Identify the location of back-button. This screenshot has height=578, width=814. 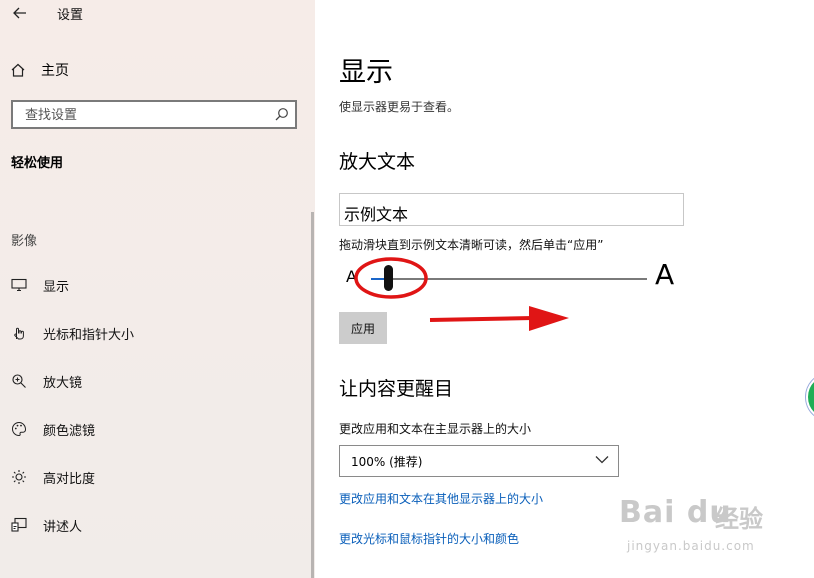
(20, 13).